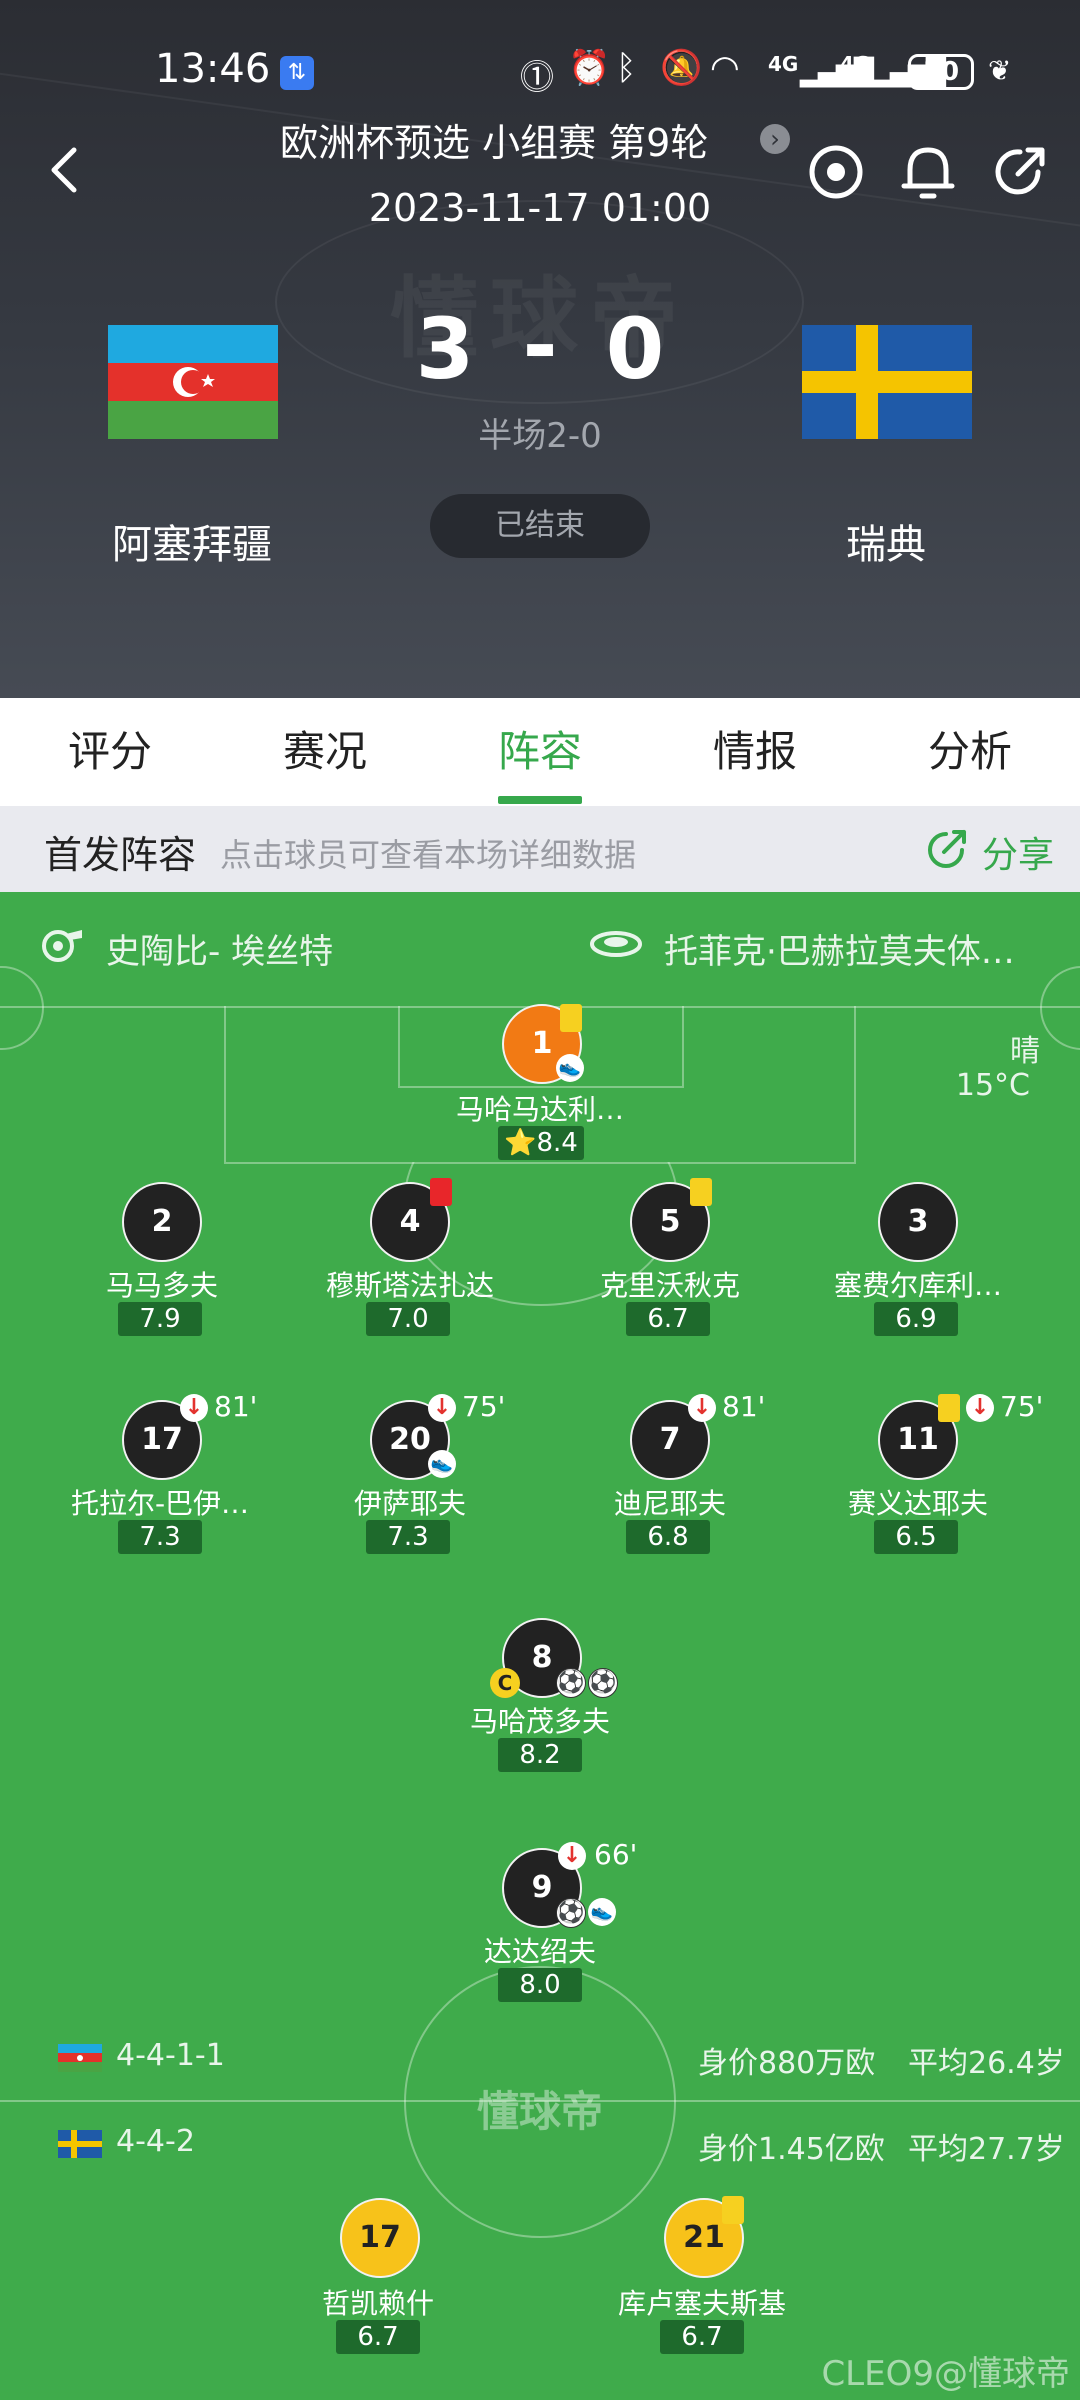 The height and width of the screenshot is (2400, 1080). I want to click on captain-badge: C, so click(505, 1683).